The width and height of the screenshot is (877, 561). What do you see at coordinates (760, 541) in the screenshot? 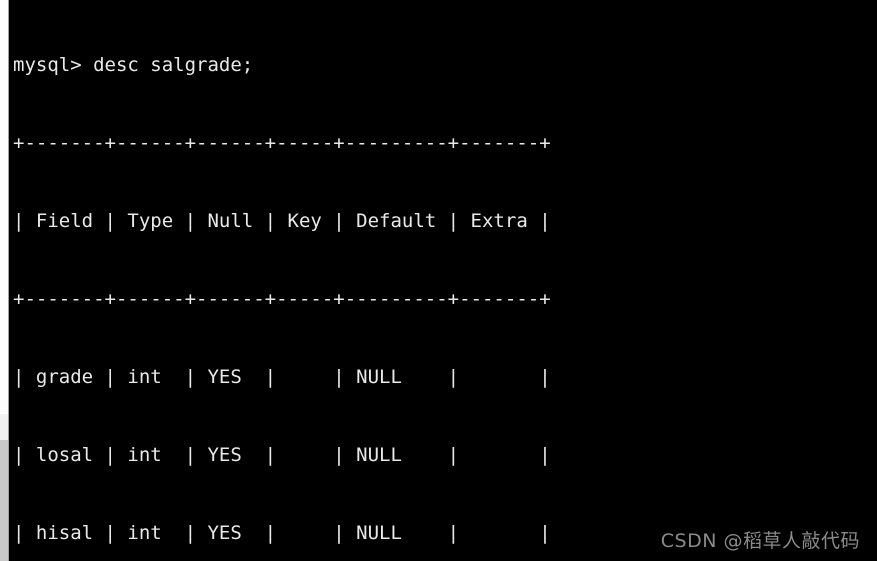
I see `csdn-watermark: CSDN @稻草人敲代码` at bounding box center [760, 541].